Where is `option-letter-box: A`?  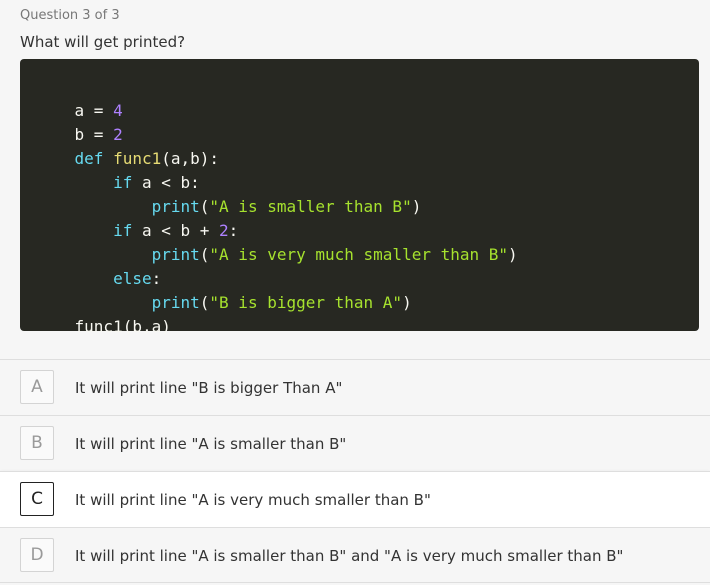
option-letter-box: A is located at coordinates (37, 387).